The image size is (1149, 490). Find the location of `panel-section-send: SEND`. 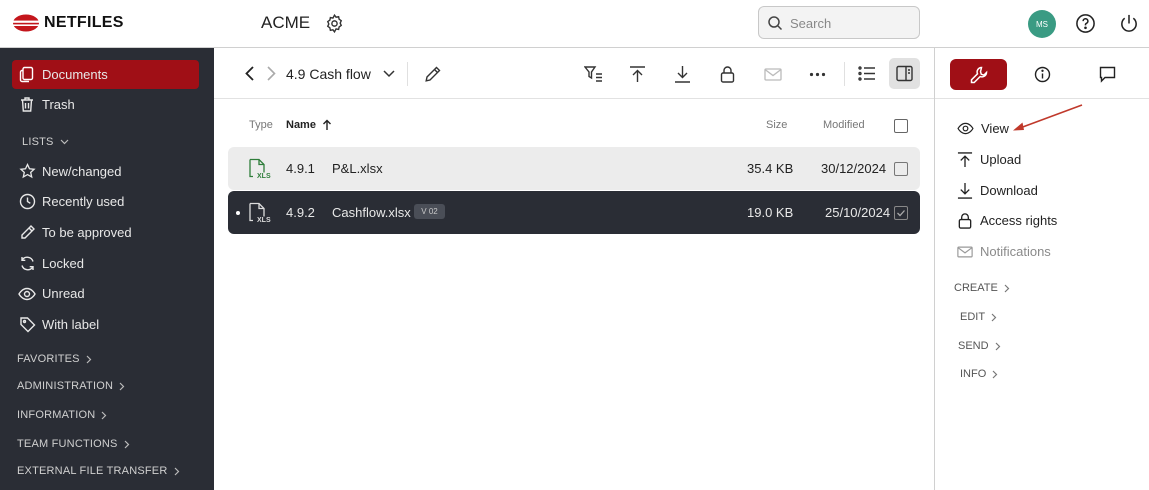

panel-section-send: SEND is located at coordinates (979, 346).